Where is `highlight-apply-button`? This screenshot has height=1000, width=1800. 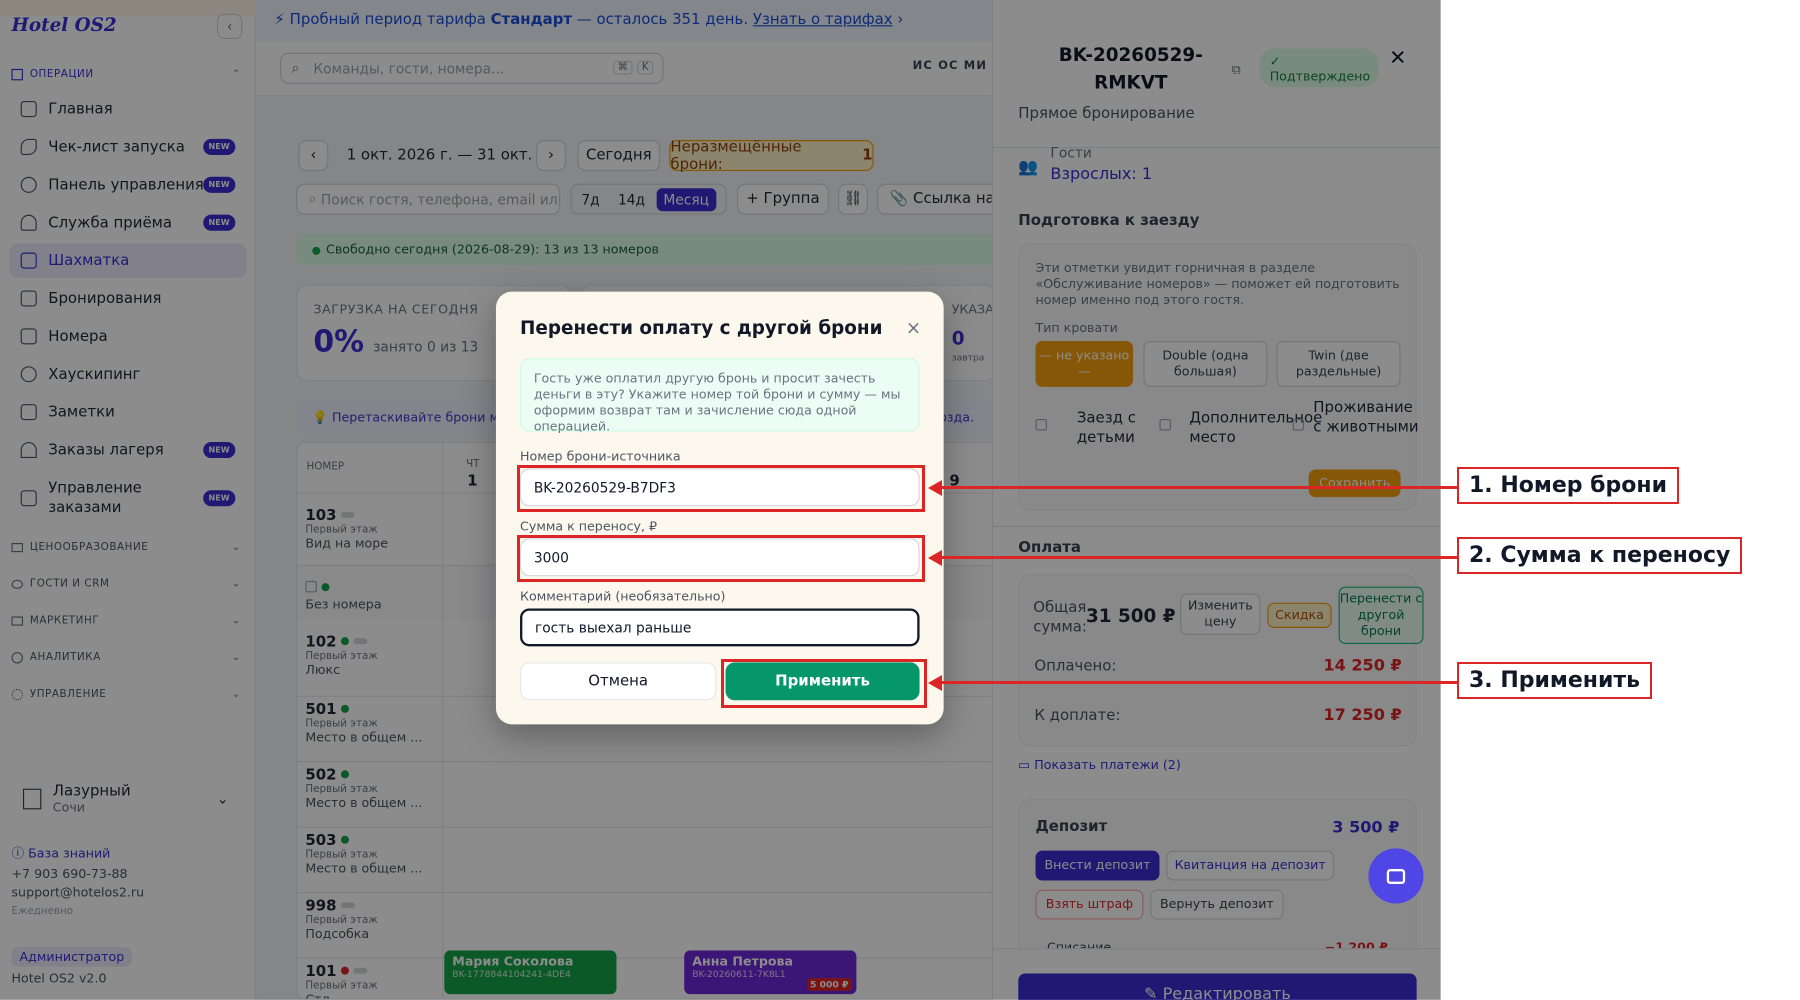 highlight-apply-button is located at coordinates (824, 683).